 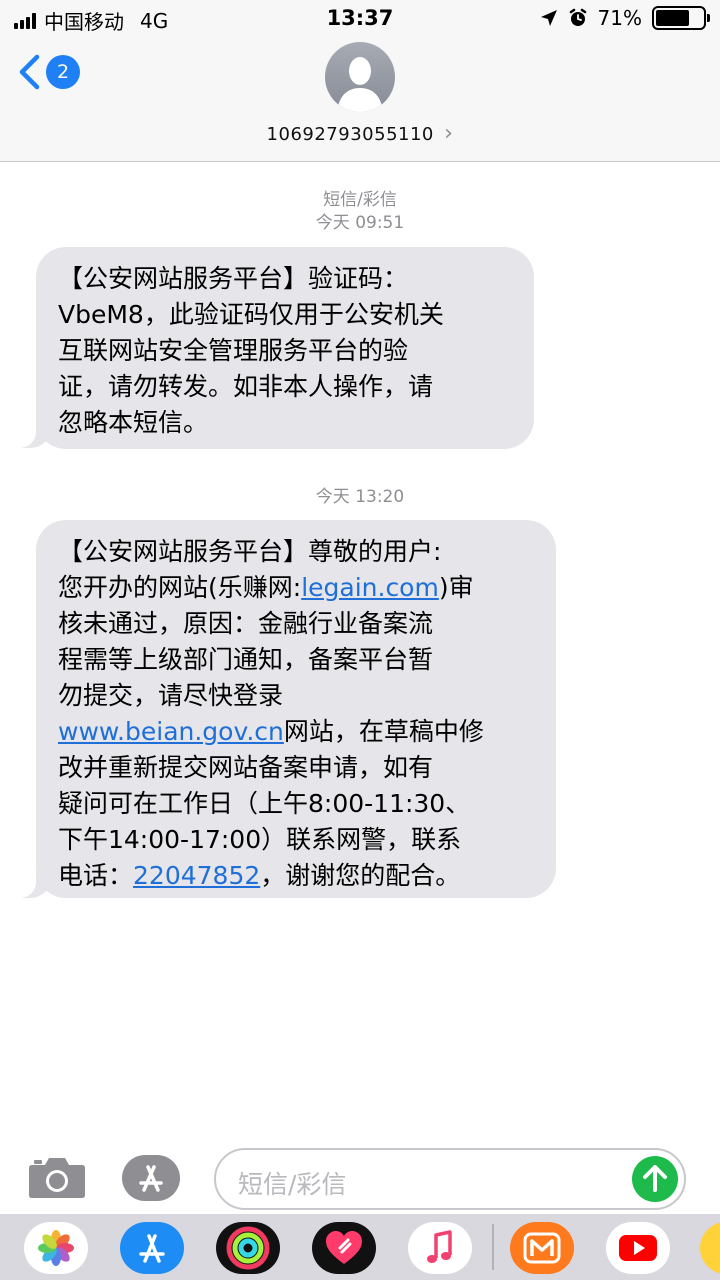 I want to click on message-line: 【公安网站服务平台】尊敬的用户:, so click(x=250, y=551).